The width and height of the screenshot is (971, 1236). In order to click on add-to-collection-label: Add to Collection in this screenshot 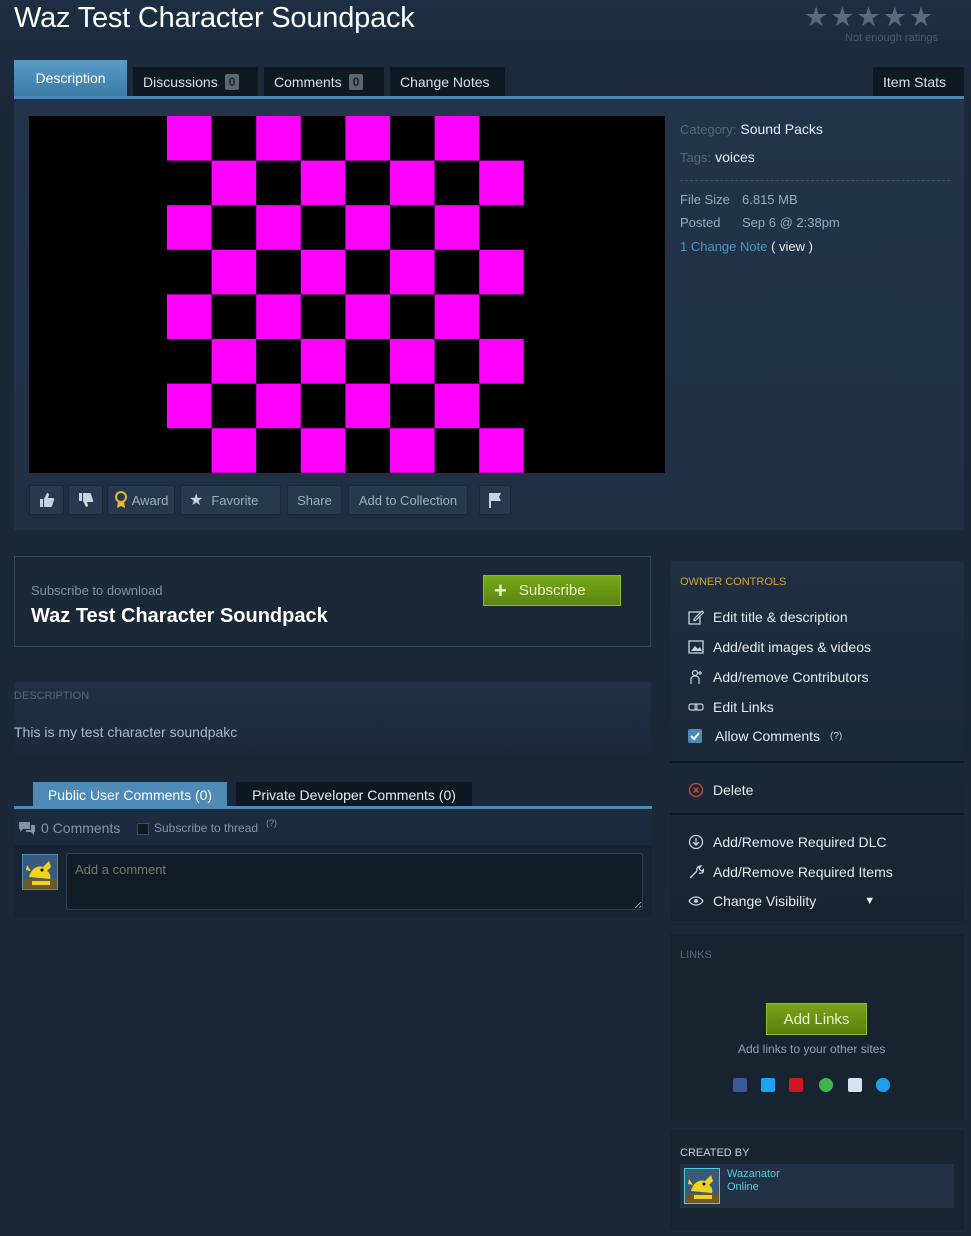, I will do `click(408, 500)`.